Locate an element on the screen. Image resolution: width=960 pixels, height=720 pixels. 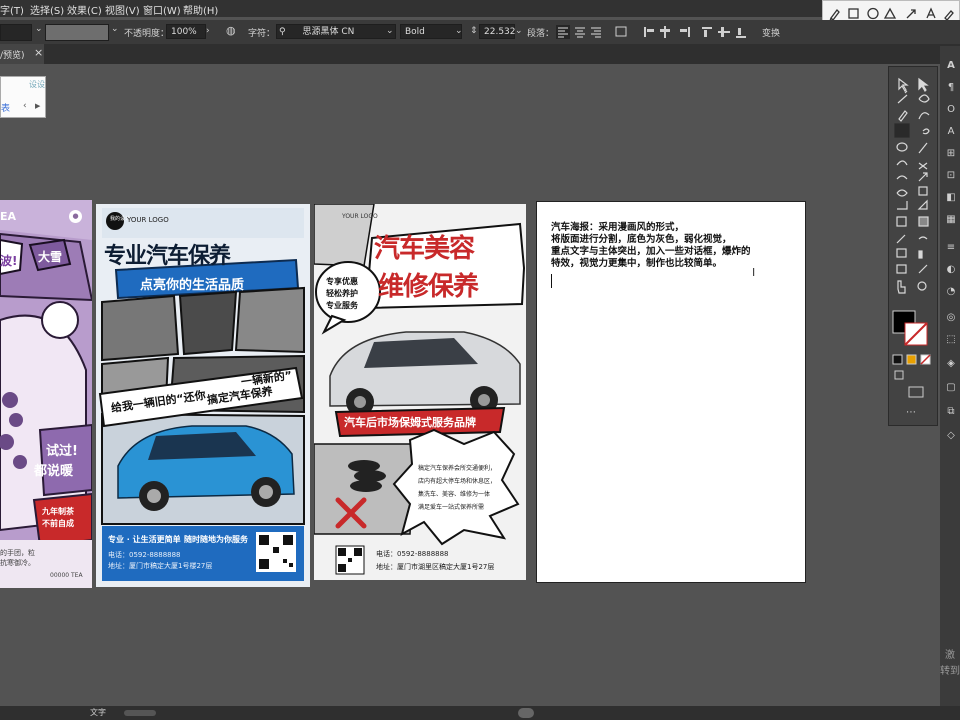
mini-panel-badge: 设设 is located at coordinates (37, 84).